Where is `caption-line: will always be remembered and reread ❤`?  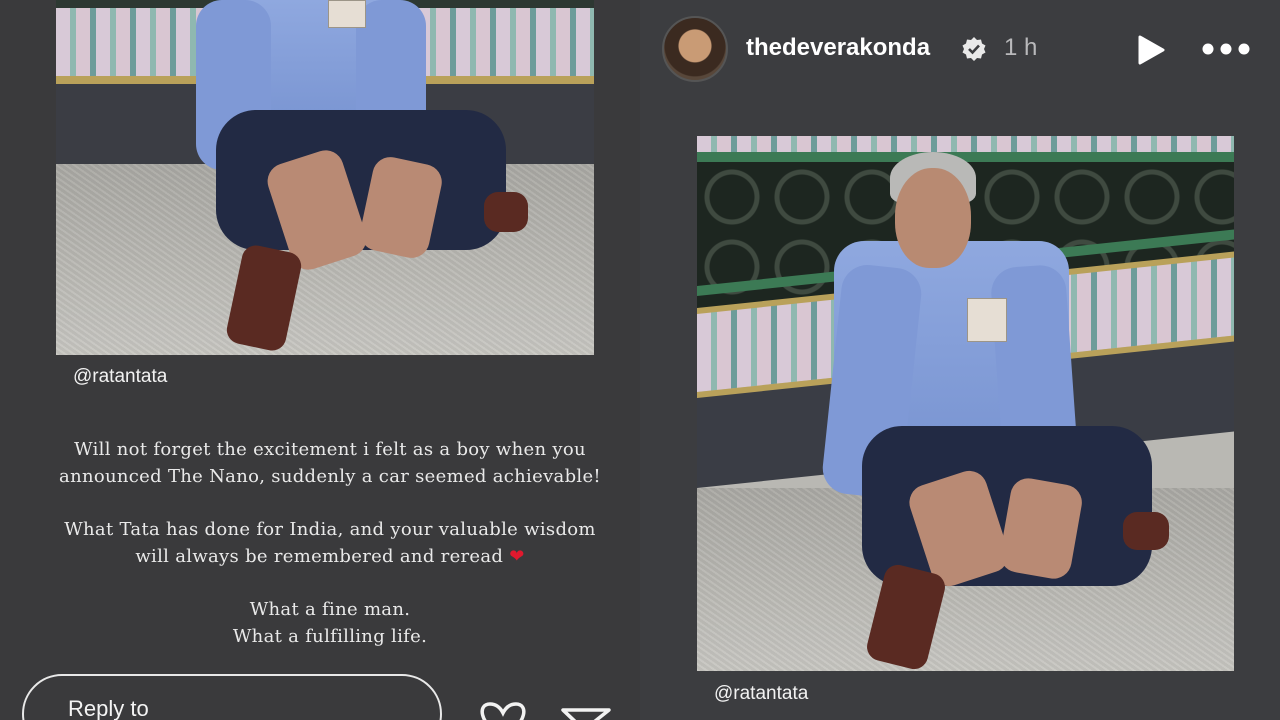
caption-line: will always be remembered and reread ❤ is located at coordinates (330, 556).